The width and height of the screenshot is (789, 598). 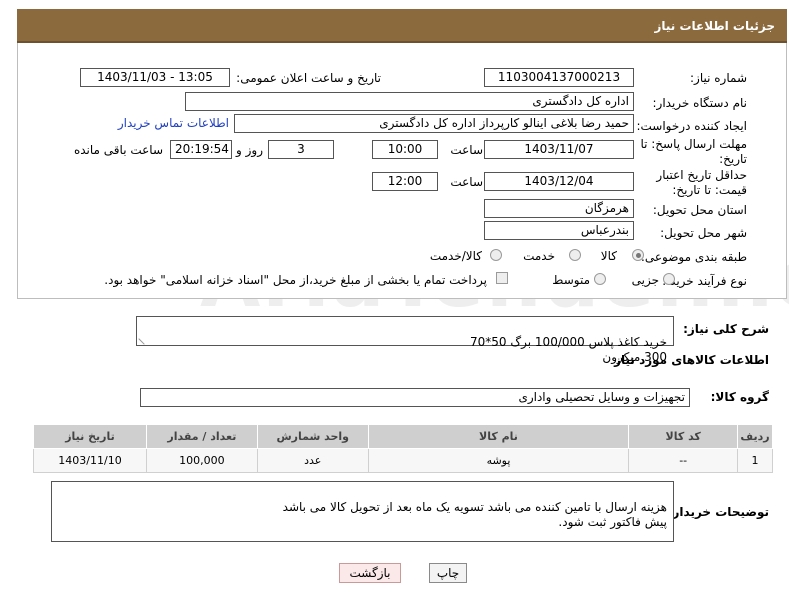 I want to click on category-both-radio, so click(x=496, y=255).